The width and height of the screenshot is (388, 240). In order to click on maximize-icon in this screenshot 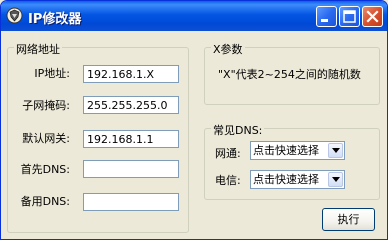, I will do `click(349, 16)`.